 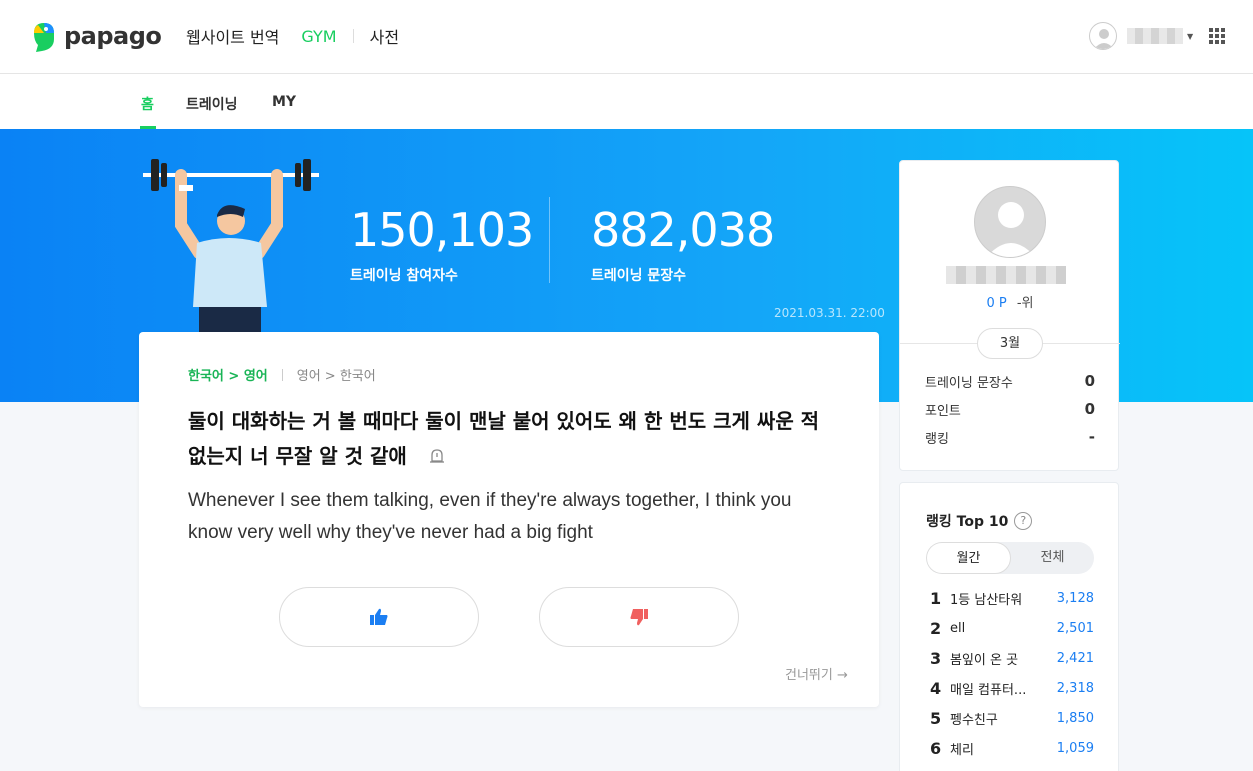 What do you see at coordinates (1075, 688) in the screenshot?
I see `rank-score: 2,318` at bounding box center [1075, 688].